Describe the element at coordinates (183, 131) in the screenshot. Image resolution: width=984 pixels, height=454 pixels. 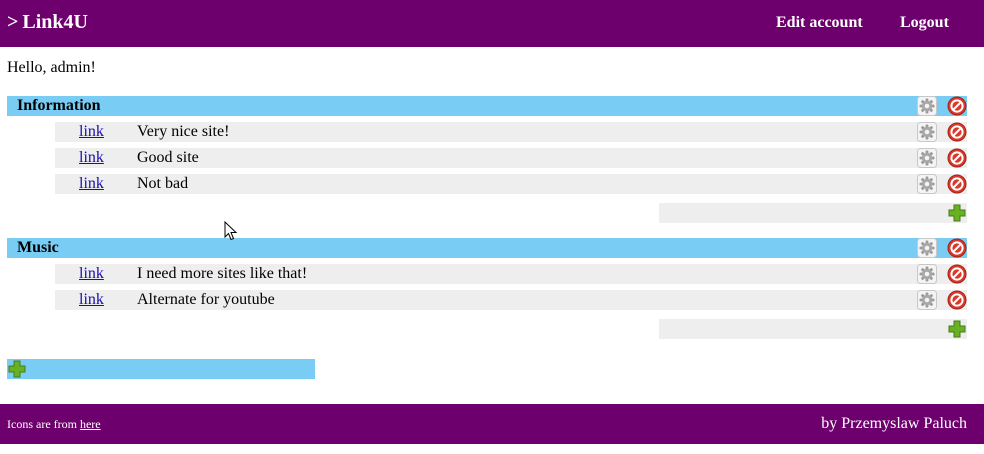
I see `link-description: Very nice site!` at that location.